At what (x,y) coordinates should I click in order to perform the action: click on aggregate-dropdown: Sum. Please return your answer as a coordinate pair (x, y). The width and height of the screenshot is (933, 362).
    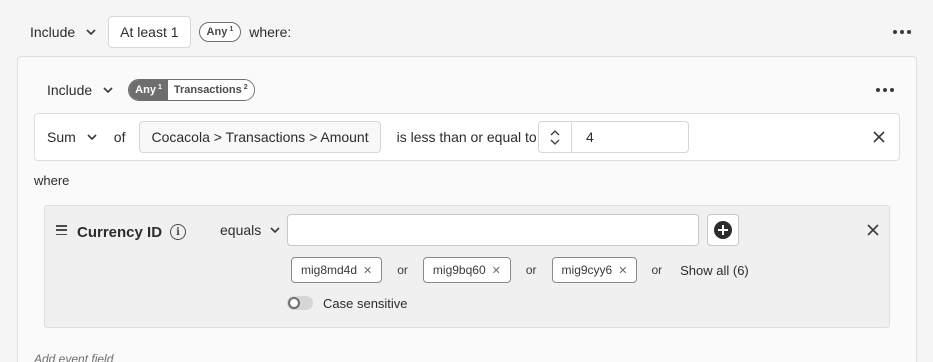
    Looking at the image, I should click on (72, 137).